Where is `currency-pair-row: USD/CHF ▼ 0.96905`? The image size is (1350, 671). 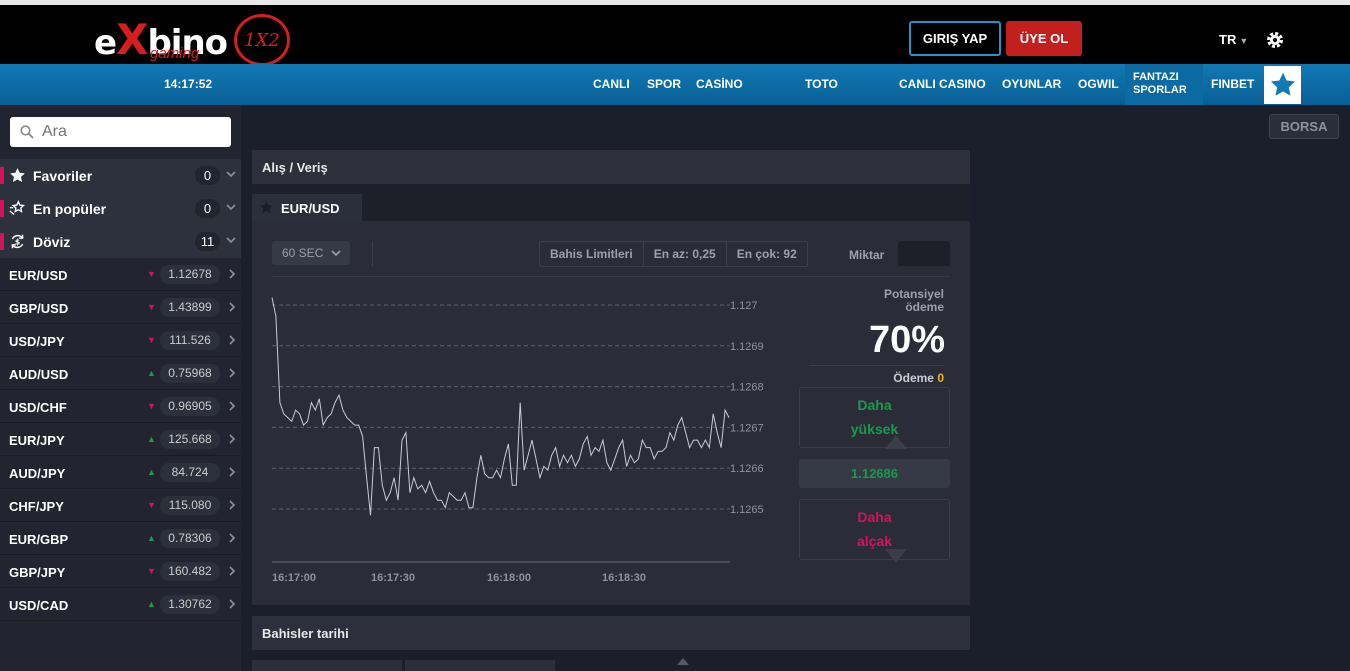
currency-pair-row: USD/CHF ▼ 0.96905 is located at coordinates (120, 406).